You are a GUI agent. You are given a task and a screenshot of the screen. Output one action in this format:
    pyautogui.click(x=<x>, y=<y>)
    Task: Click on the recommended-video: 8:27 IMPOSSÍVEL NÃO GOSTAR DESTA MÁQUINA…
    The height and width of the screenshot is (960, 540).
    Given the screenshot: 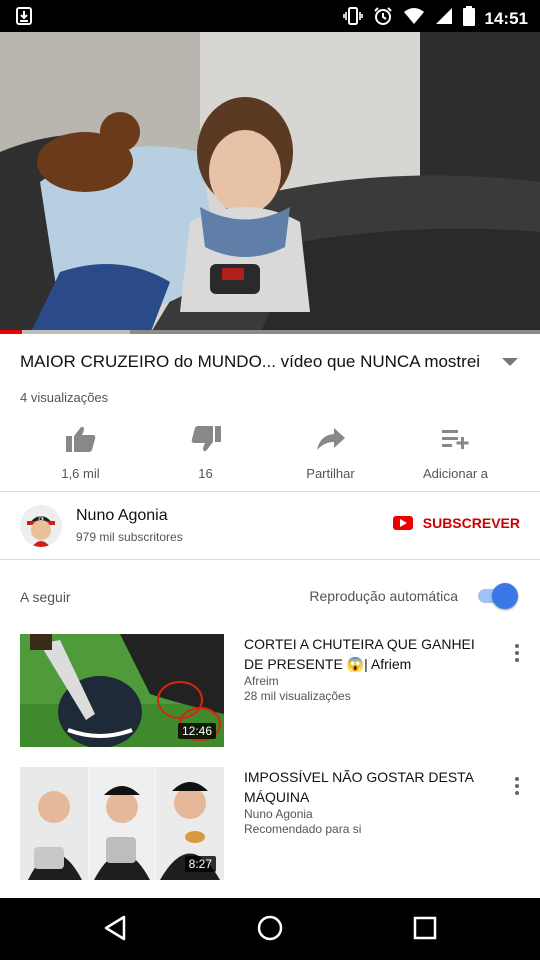 What is the action you would take?
    pyautogui.click(x=270, y=823)
    